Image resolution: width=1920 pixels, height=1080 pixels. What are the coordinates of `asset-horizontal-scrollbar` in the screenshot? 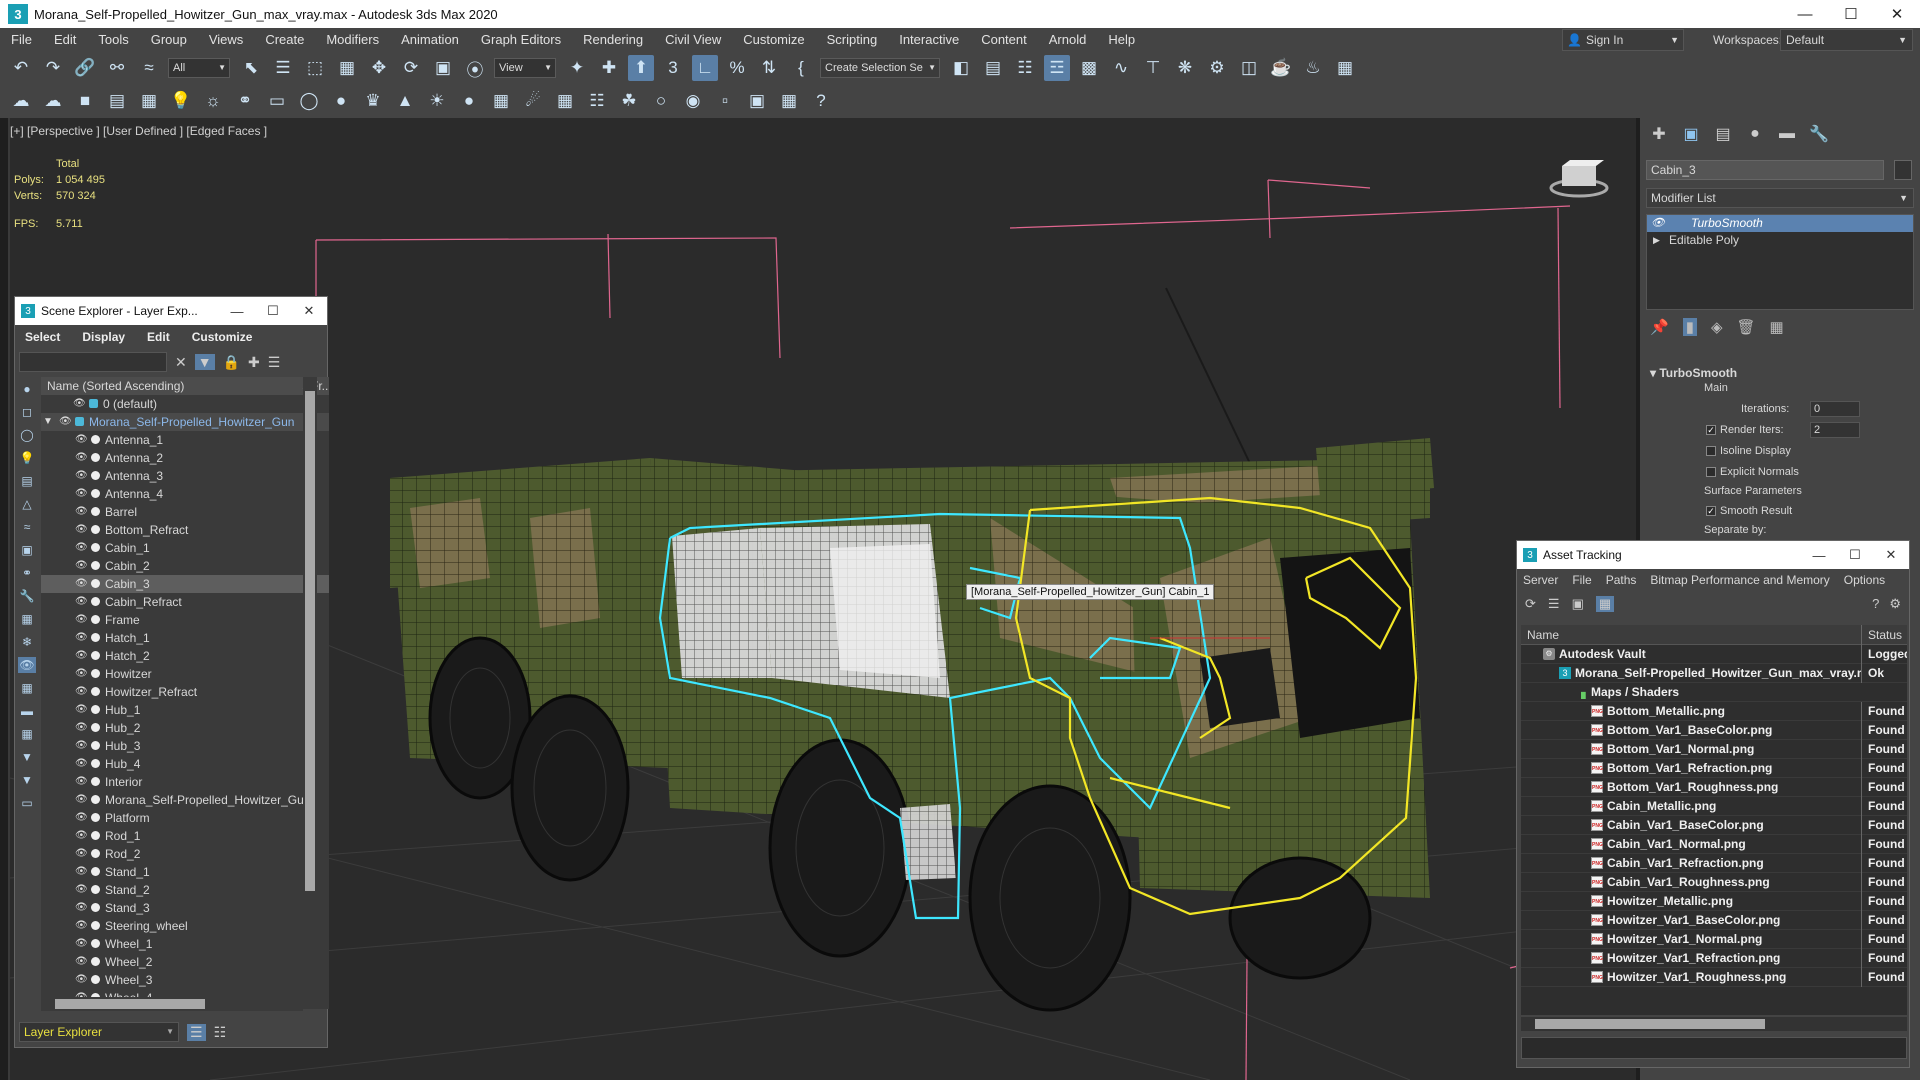 It's located at (1714, 1024).